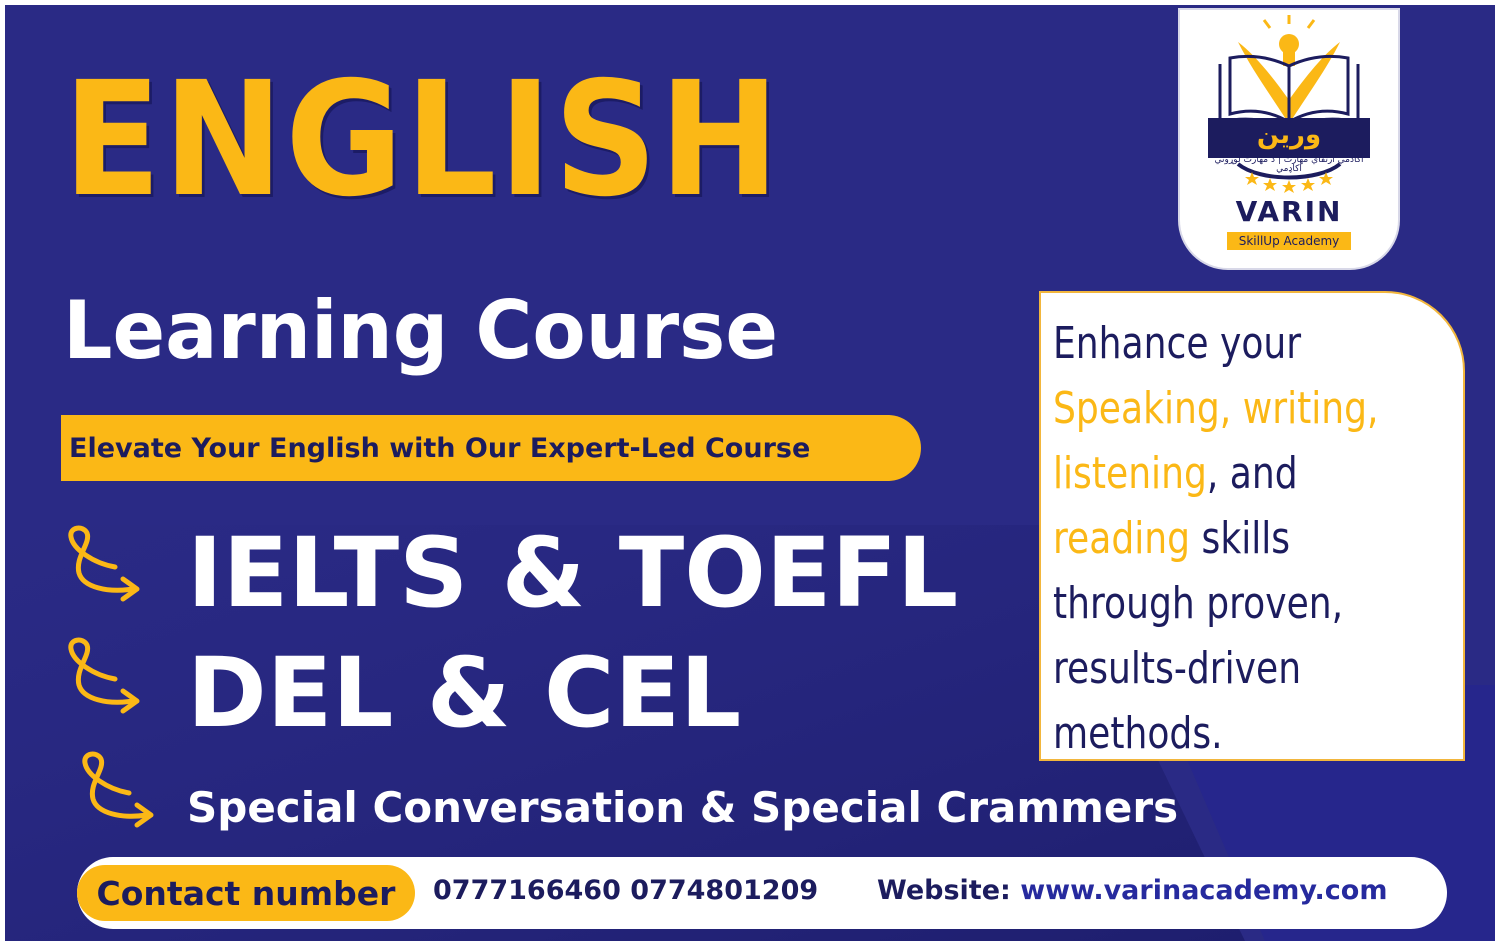 This screenshot has height=946, width=1500. What do you see at coordinates (625, 890) in the screenshot?
I see `phone-numbers: 0777166460 0774801209` at bounding box center [625, 890].